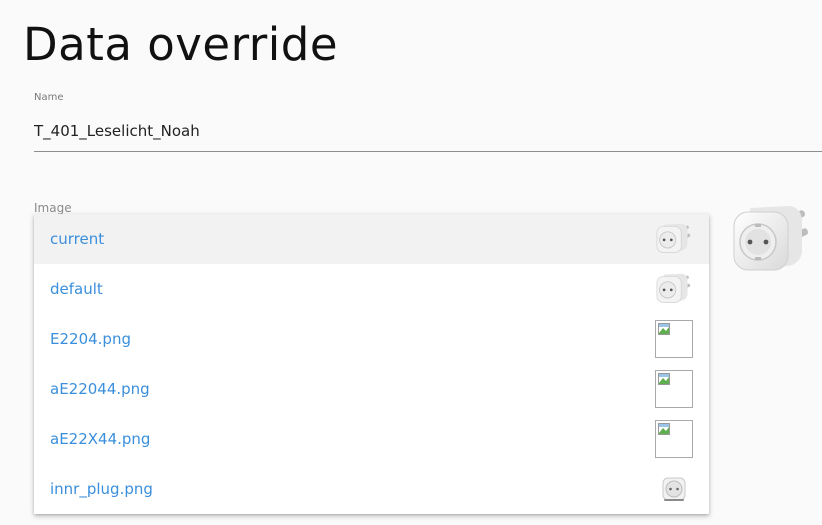 Image resolution: width=822 pixels, height=525 pixels. What do you see at coordinates (49, 97) in the screenshot?
I see `name-field-label: Name` at bounding box center [49, 97].